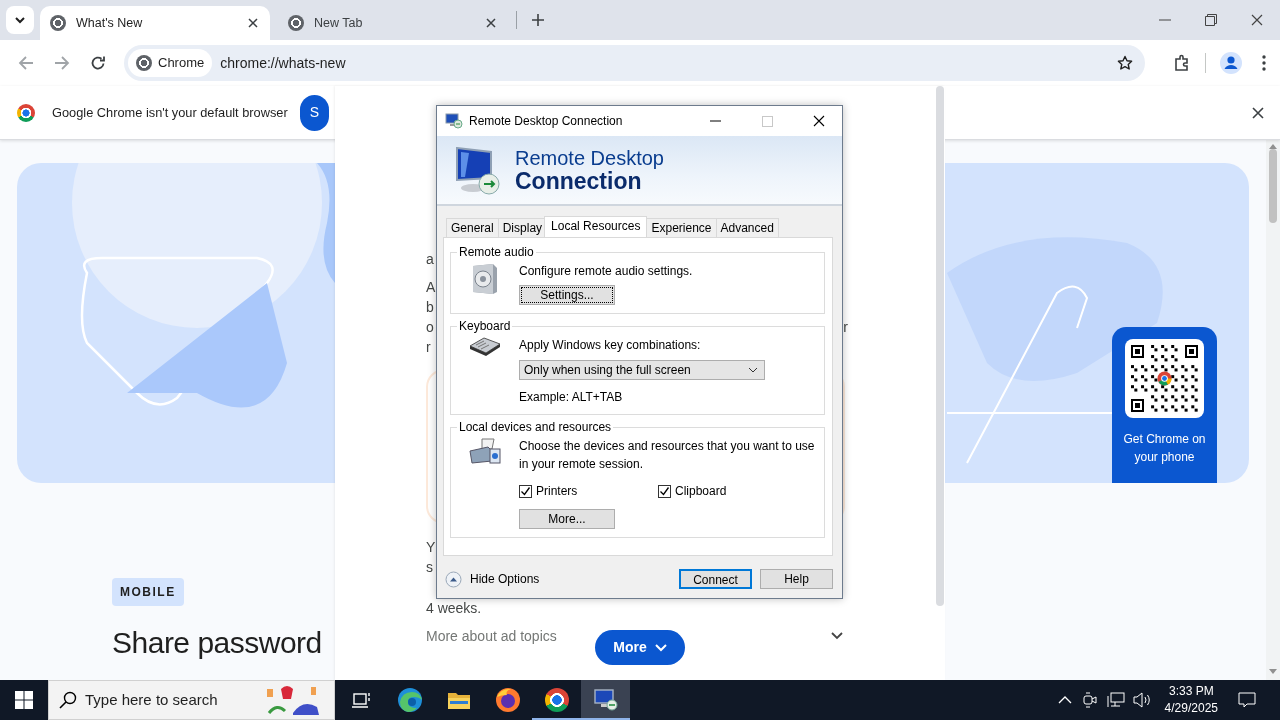 Image resolution: width=1280 pixels, height=720 pixels. What do you see at coordinates (1273, 671) in the screenshot?
I see `scroll-down-icon` at bounding box center [1273, 671].